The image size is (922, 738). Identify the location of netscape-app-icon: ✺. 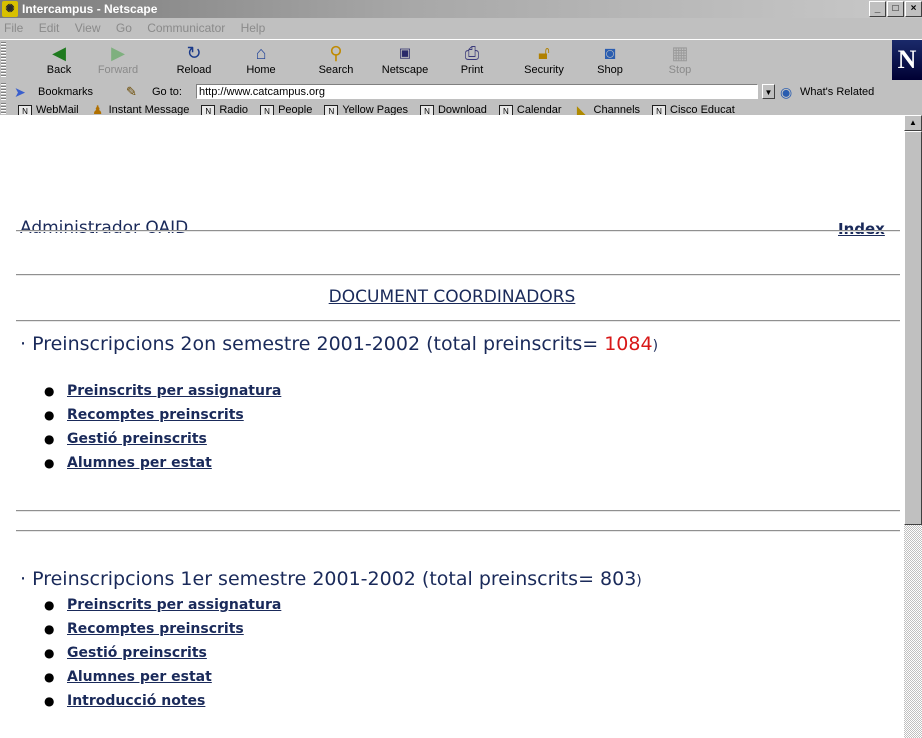
(10, 9).